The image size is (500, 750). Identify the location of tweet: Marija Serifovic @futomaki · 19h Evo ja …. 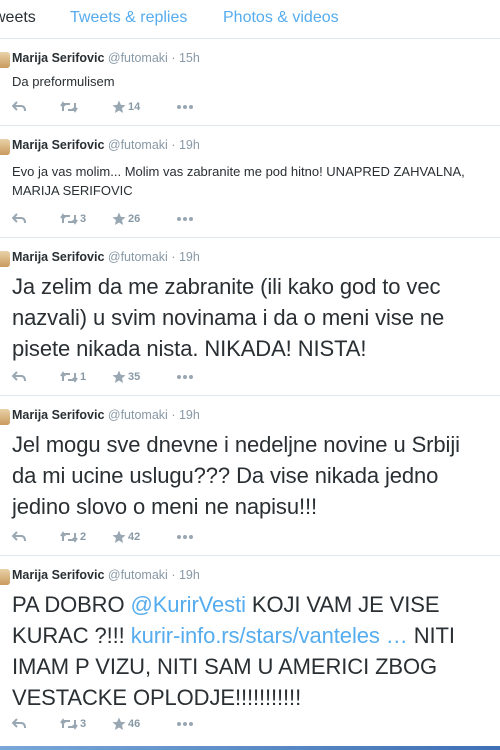
(250, 182).